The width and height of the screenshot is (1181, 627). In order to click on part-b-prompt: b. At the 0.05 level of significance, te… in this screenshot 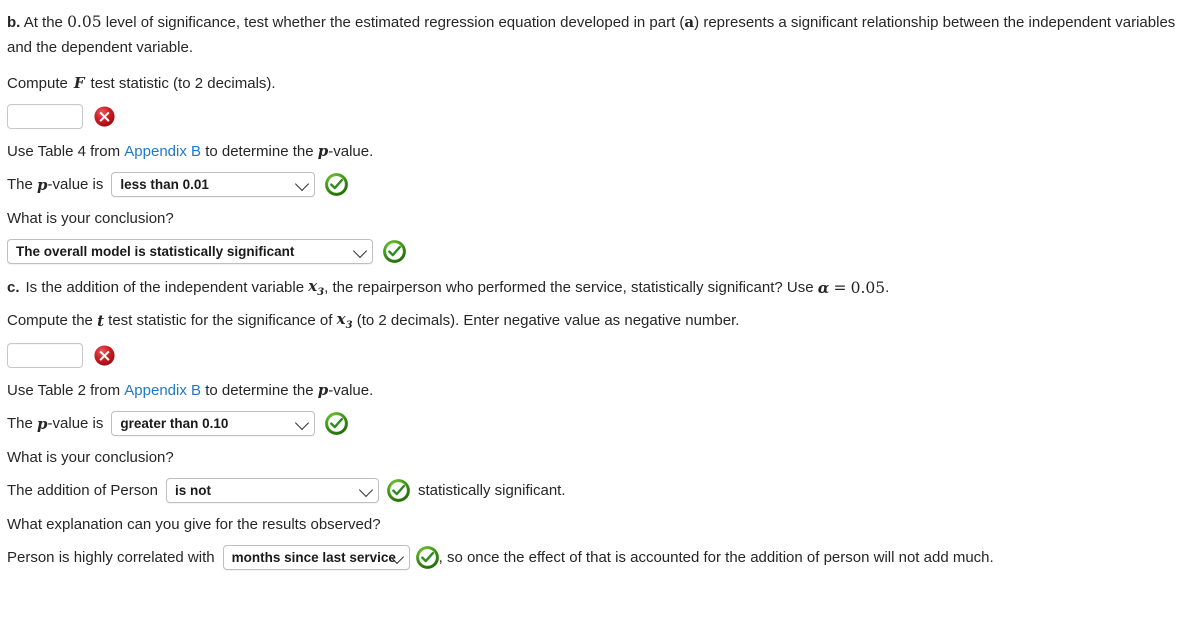, I will do `click(594, 35)`.